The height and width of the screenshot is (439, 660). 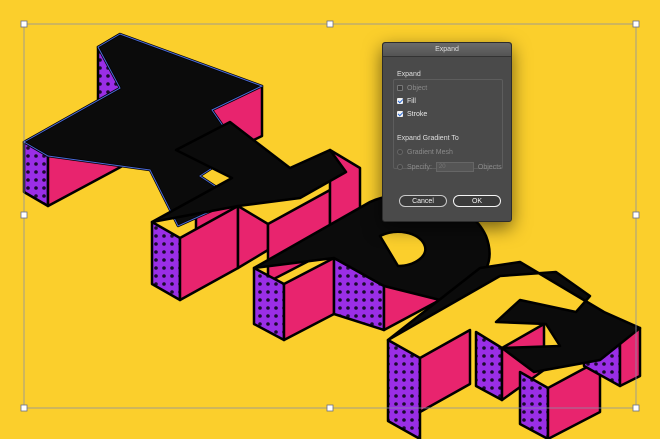 I want to click on object-option: Object, so click(x=412, y=88).